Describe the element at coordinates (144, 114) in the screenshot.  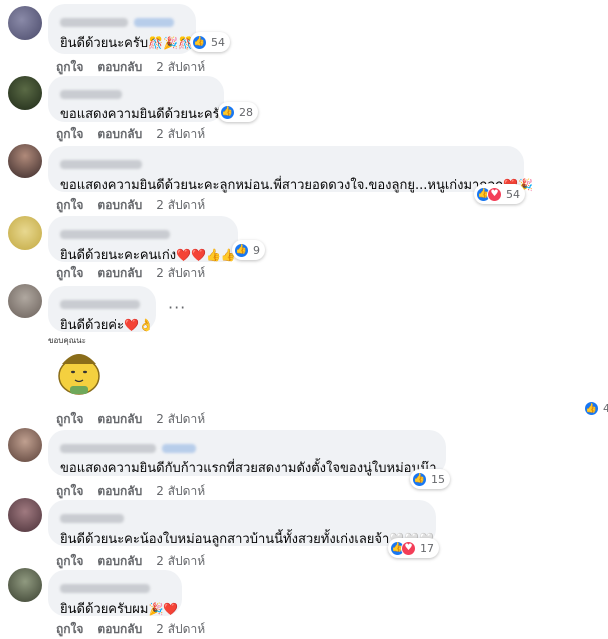
I see `comment-text: ขอแสดงความยินดีด้วยนะครับ` at that location.